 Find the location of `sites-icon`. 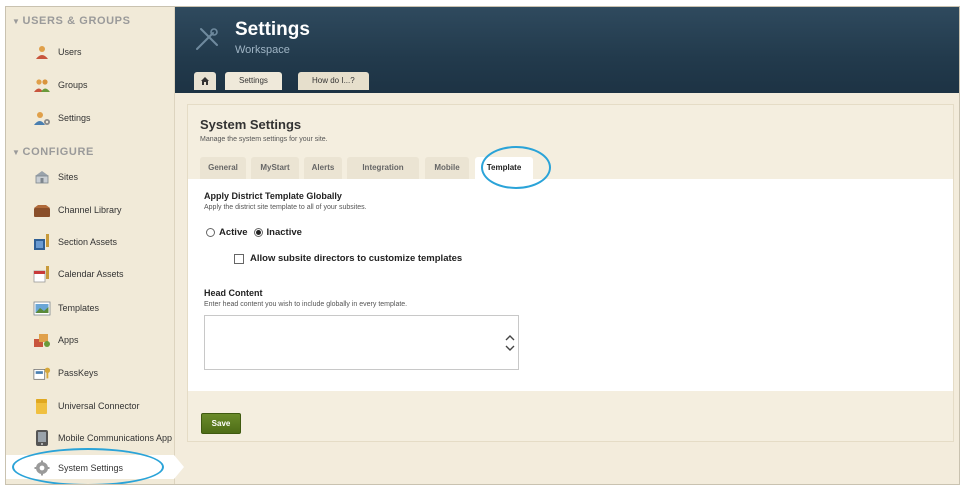

sites-icon is located at coordinates (42, 177).